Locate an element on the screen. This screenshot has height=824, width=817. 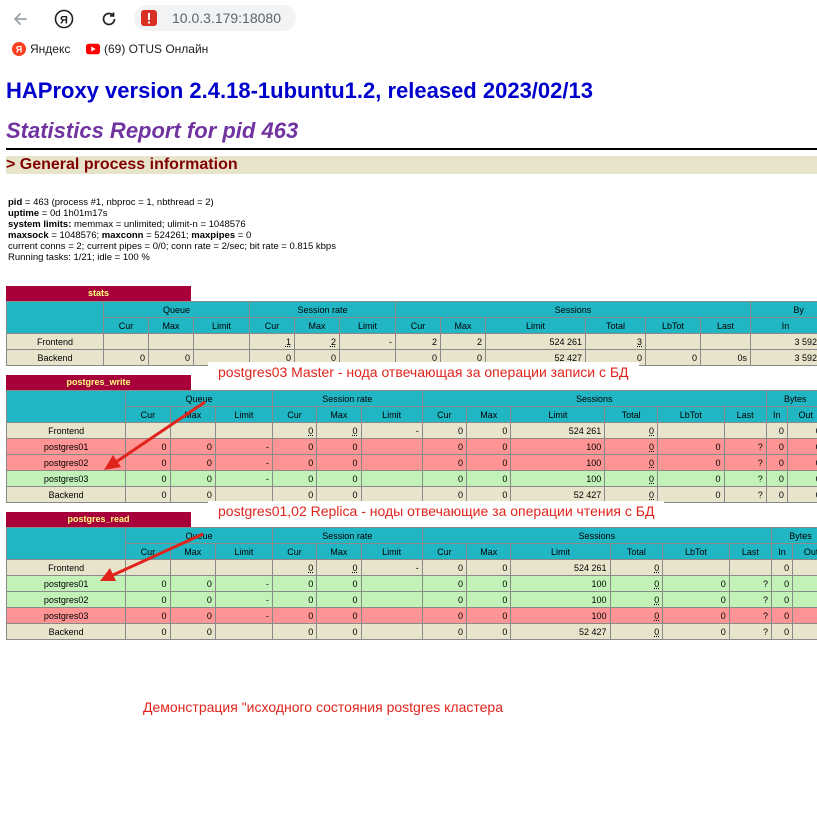
arrow-to-postgres03-write is located at coordinates (155, 435).